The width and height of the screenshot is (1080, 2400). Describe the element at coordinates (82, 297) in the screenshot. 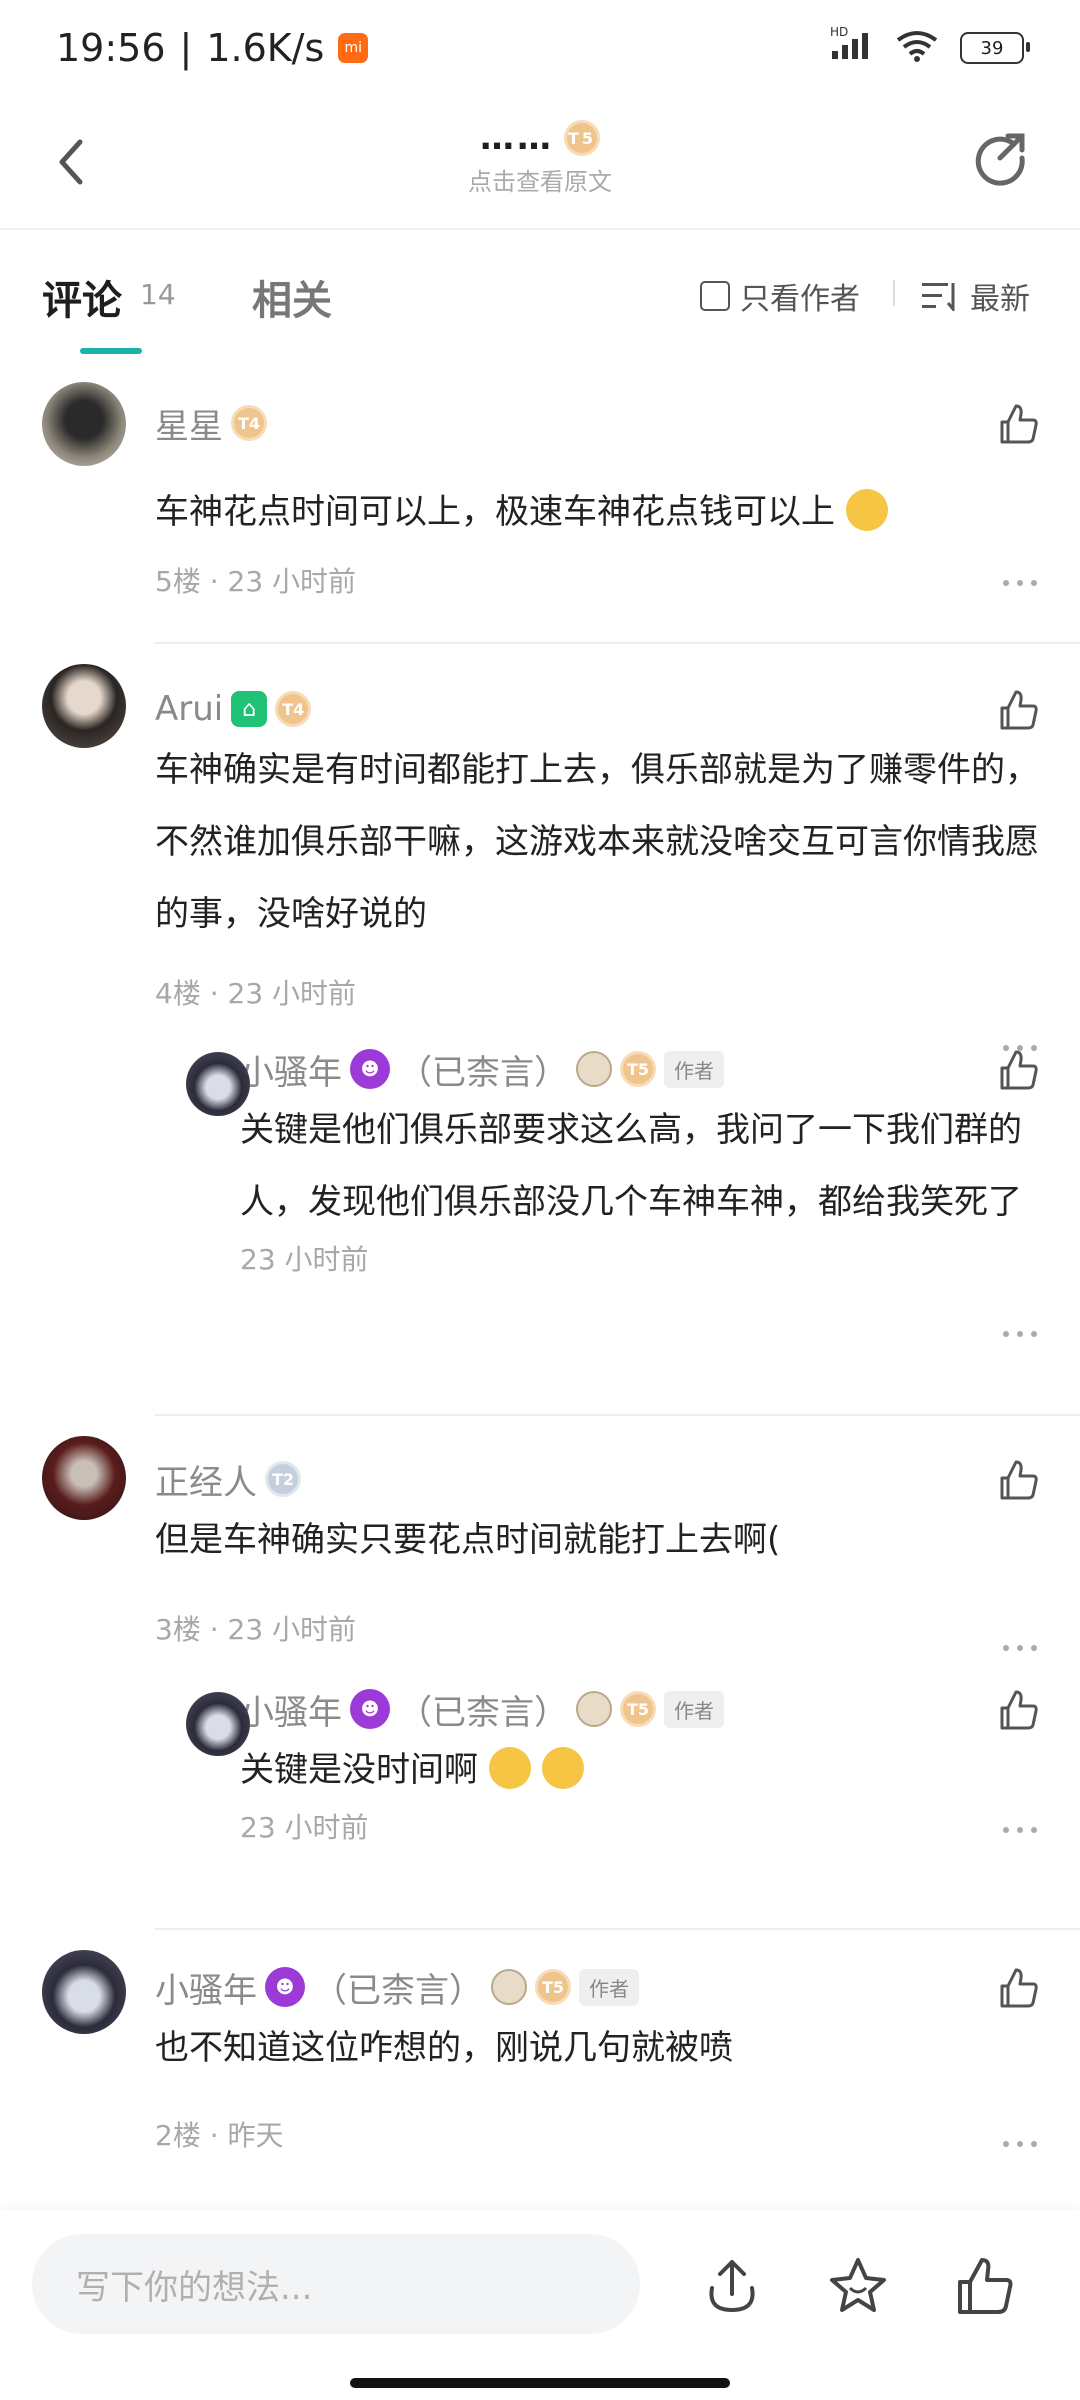

I see `tab-comments: 评论` at that location.